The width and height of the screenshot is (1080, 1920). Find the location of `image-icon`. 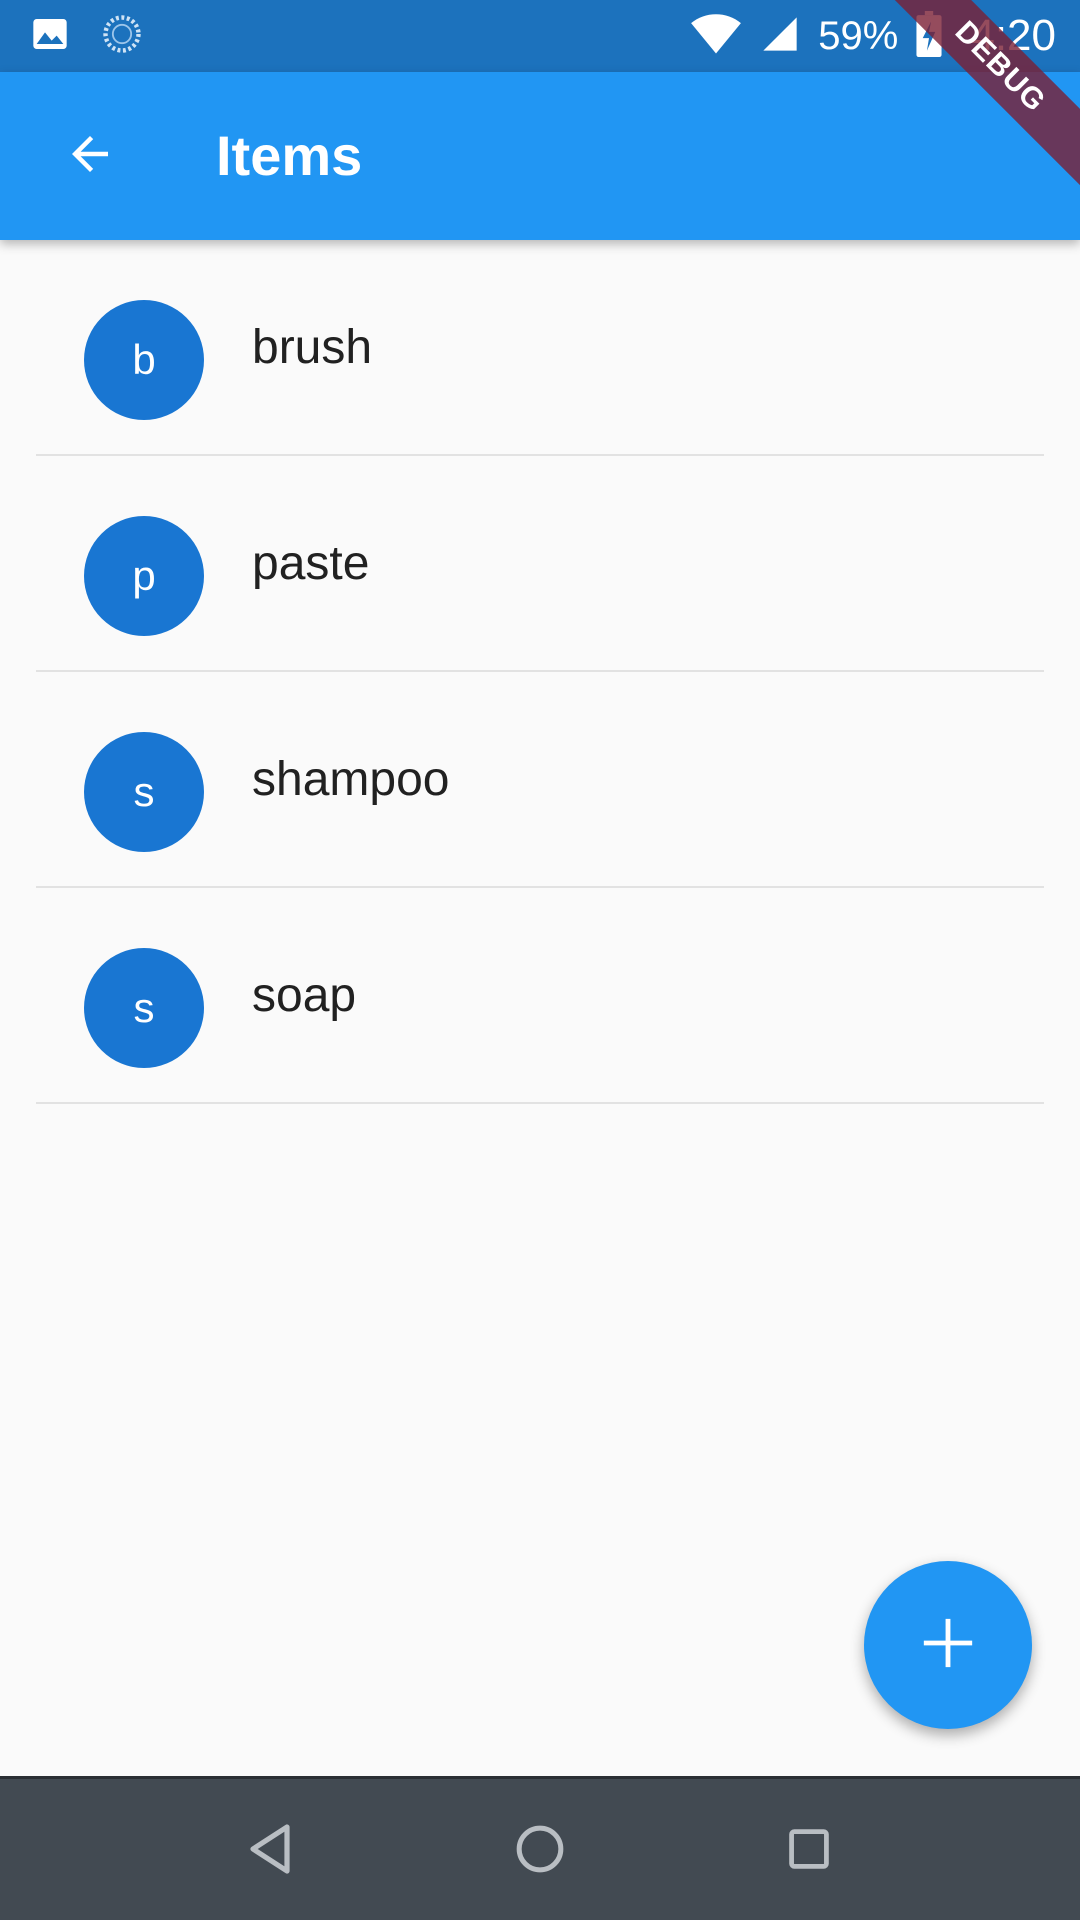

image-icon is located at coordinates (50, 36).